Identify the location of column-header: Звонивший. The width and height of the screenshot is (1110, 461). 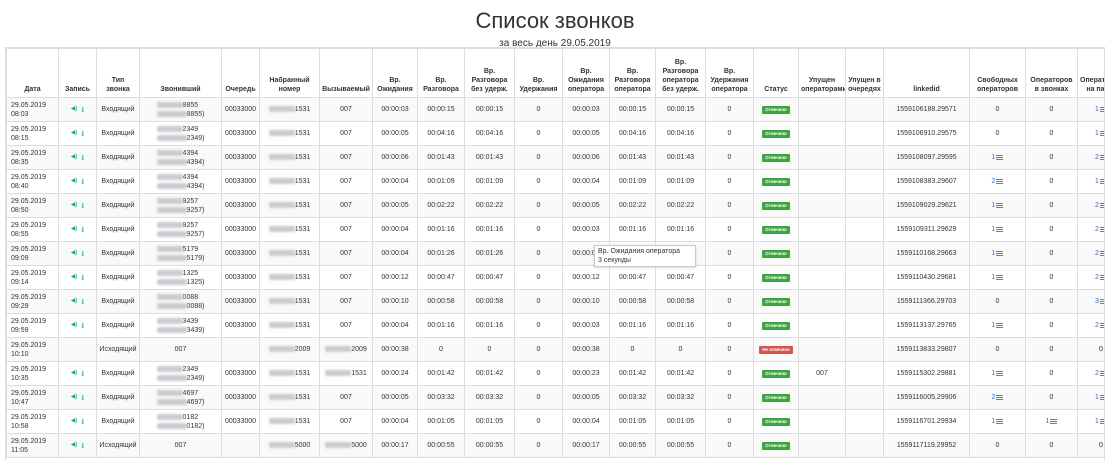
(180, 73).